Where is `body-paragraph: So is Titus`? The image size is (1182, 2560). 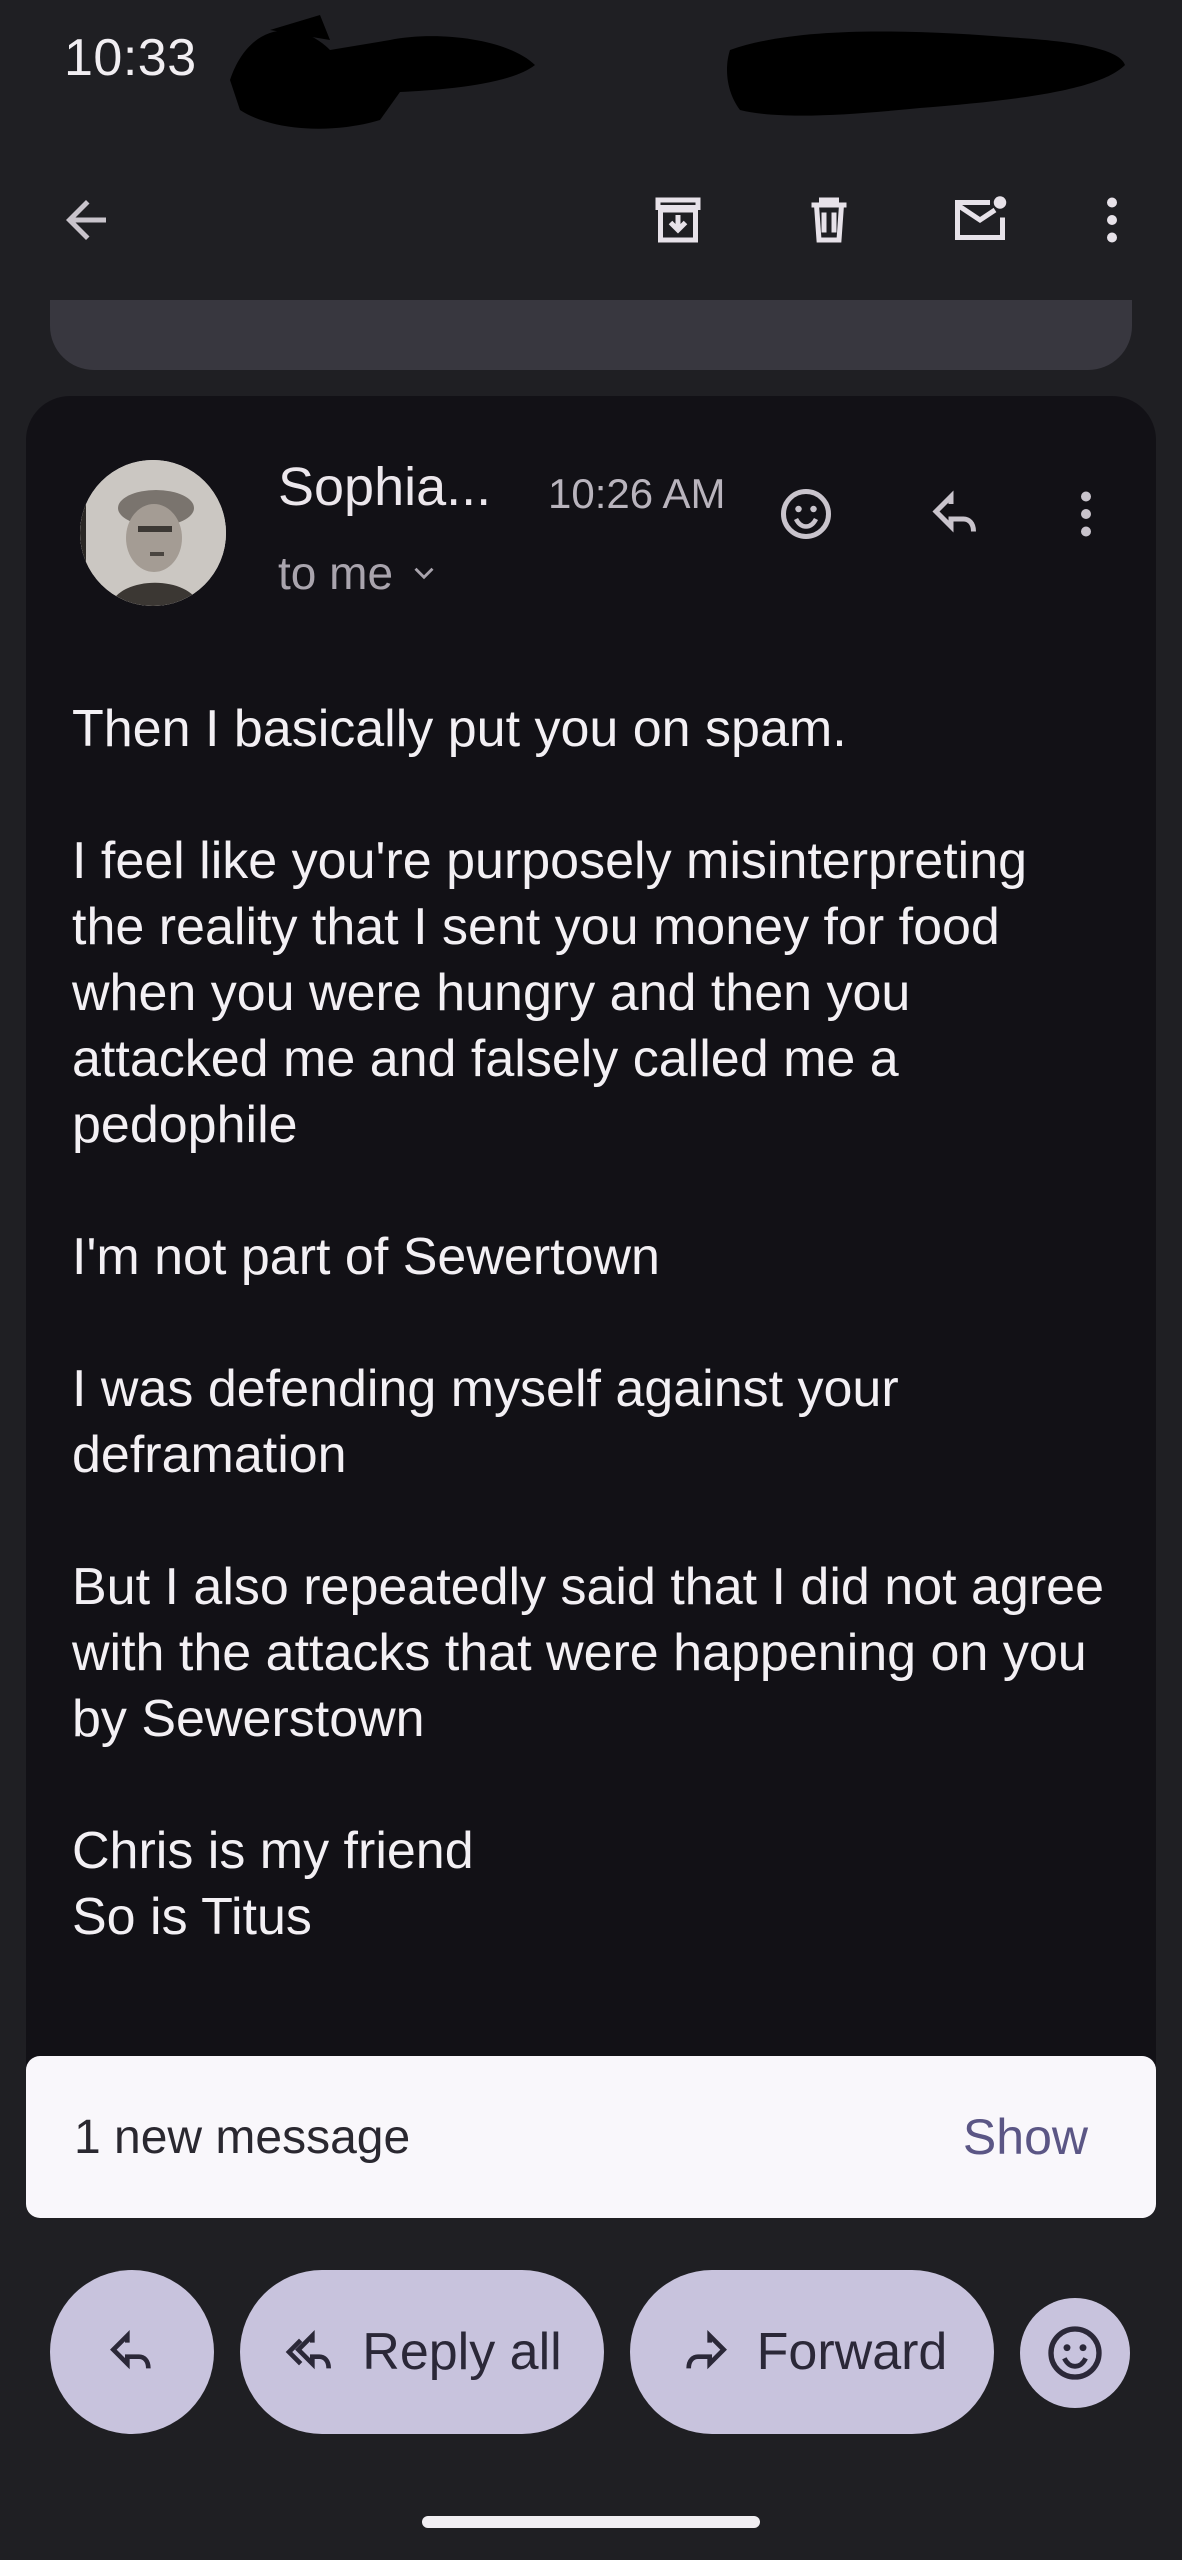
body-paragraph: So is Titus is located at coordinates (192, 1917).